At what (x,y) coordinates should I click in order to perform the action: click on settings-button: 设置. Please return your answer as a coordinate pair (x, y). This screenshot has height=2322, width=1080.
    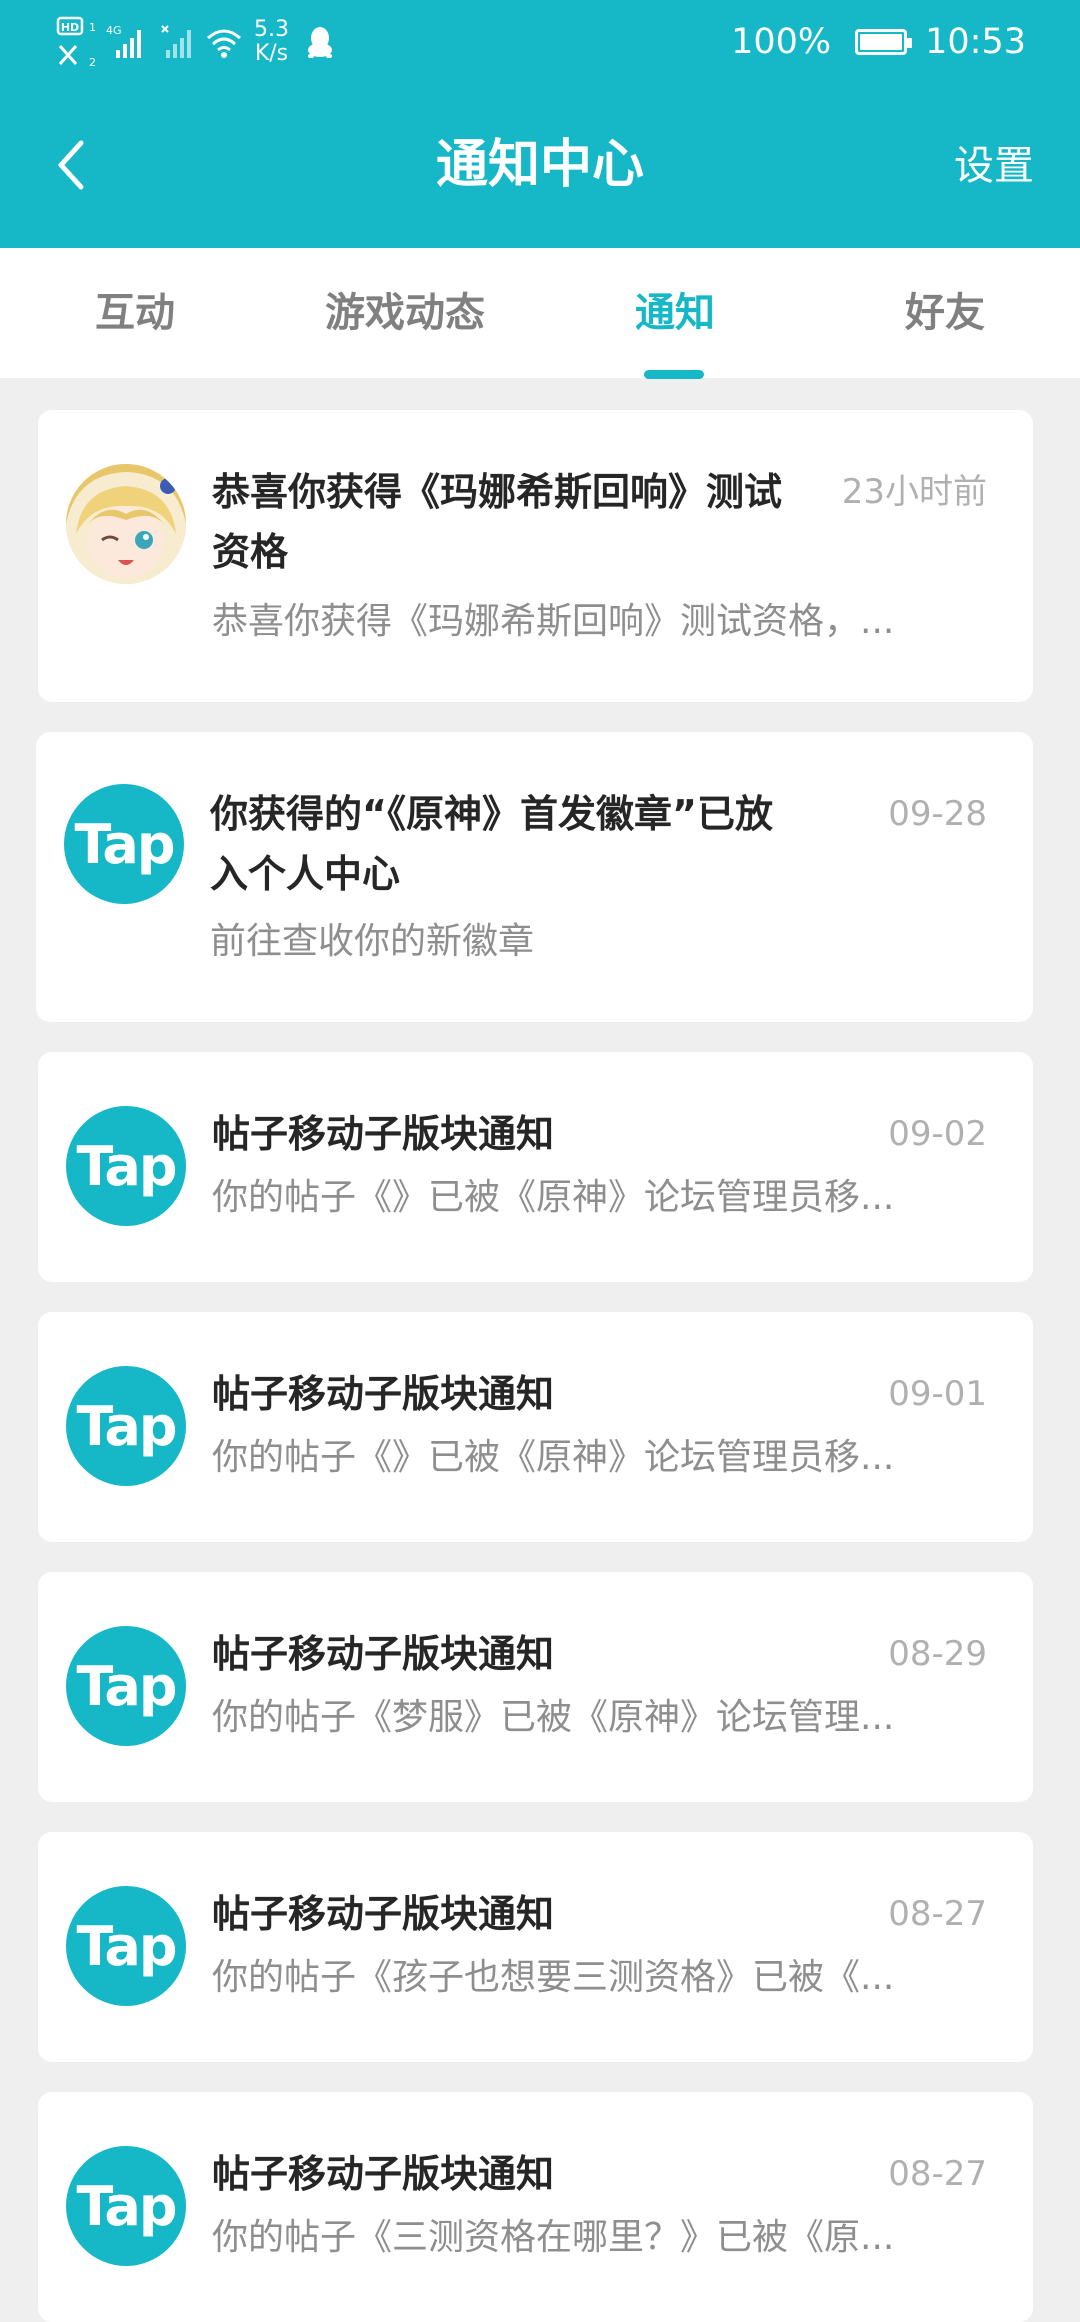
    Looking at the image, I should click on (994, 166).